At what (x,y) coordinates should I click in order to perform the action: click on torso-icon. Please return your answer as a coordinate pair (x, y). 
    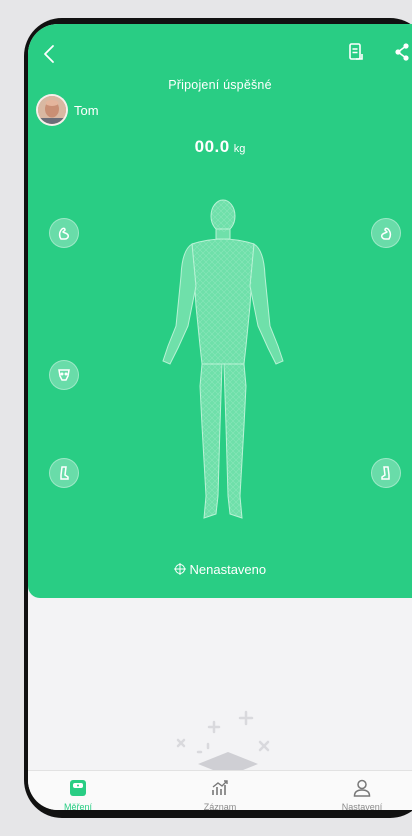
    Looking at the image, I should click on (64, 375).